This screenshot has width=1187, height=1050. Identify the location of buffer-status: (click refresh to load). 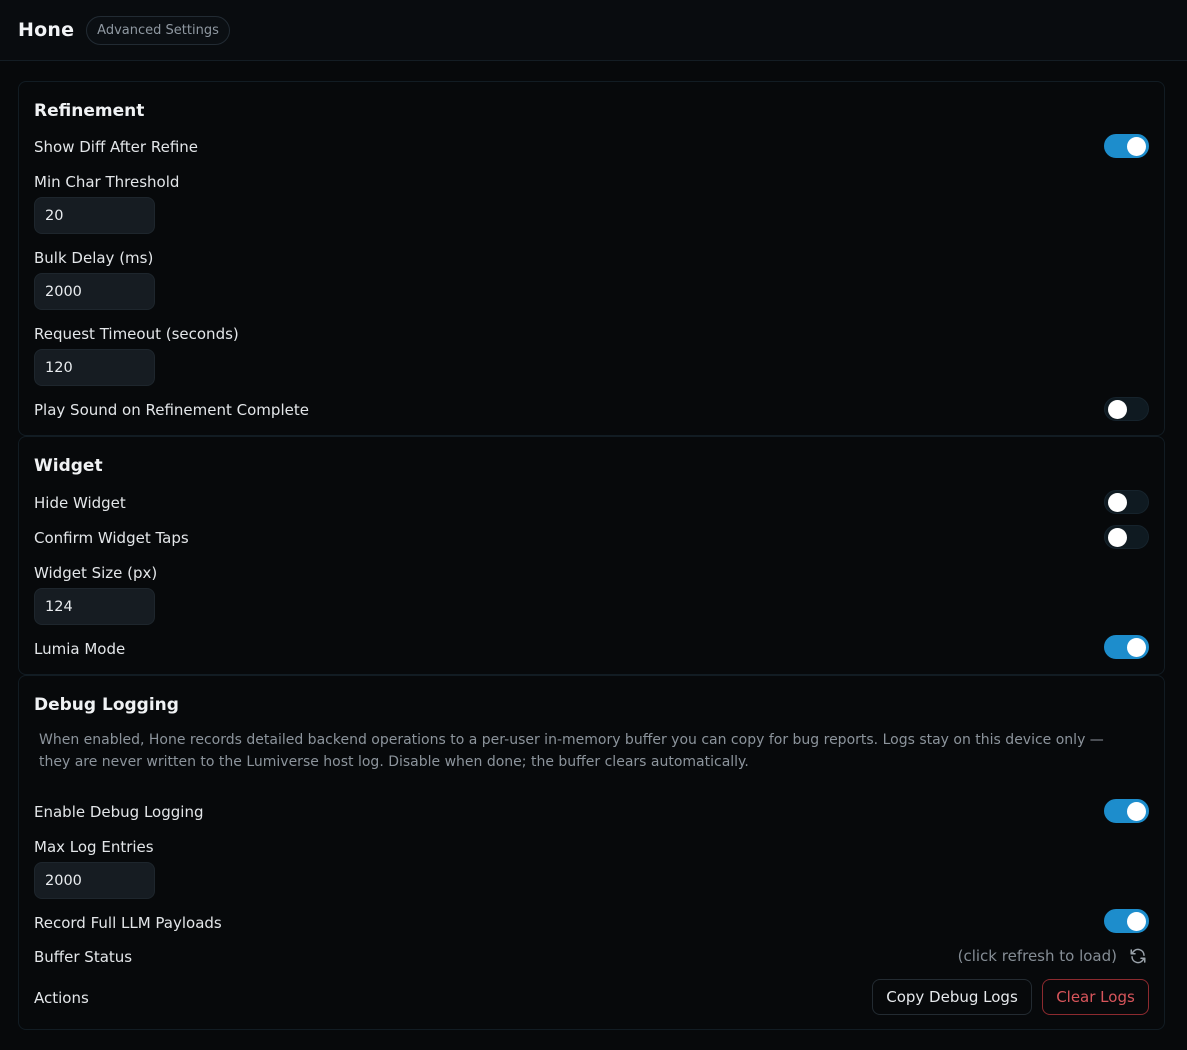
(1052, 956).